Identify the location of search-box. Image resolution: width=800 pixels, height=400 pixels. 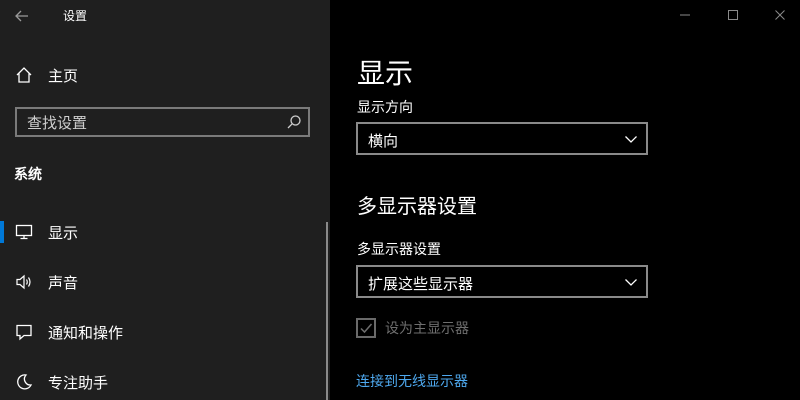
(162, 122).